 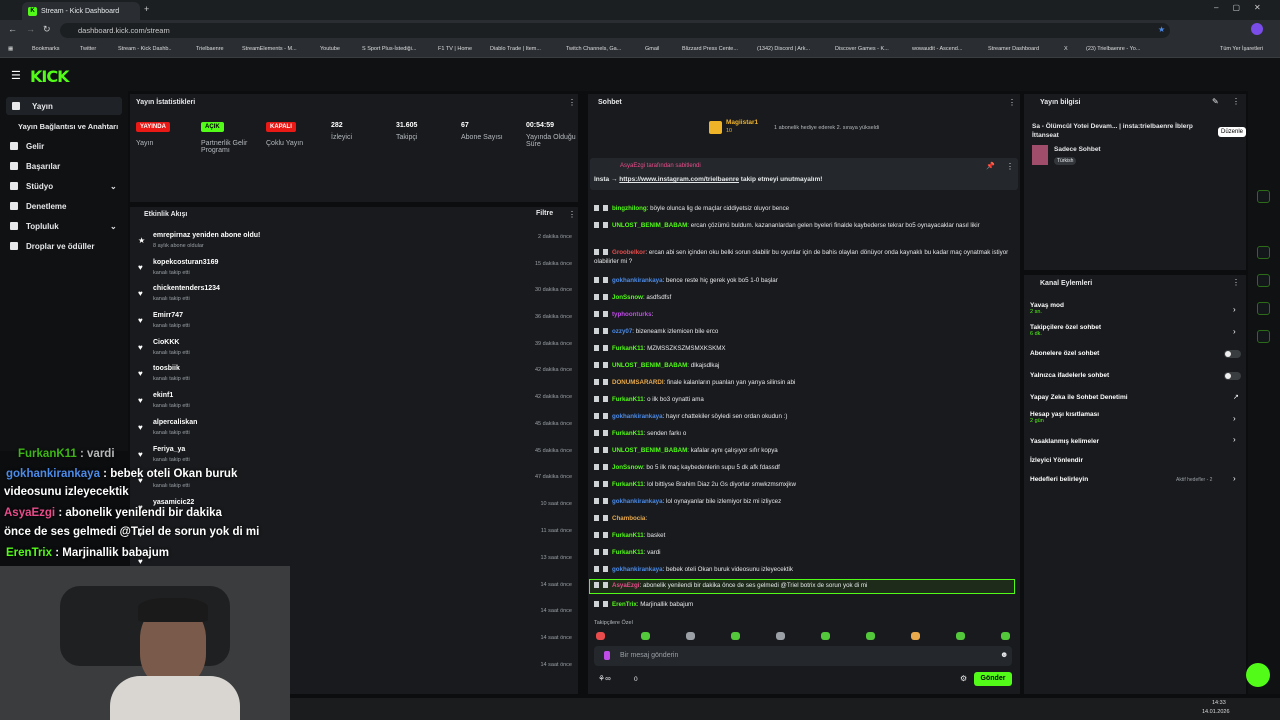 What do you see at coordinates (1258, 675) in the screenshot?
I see `help-bubble-icon` at bounding box center [1258, 675].